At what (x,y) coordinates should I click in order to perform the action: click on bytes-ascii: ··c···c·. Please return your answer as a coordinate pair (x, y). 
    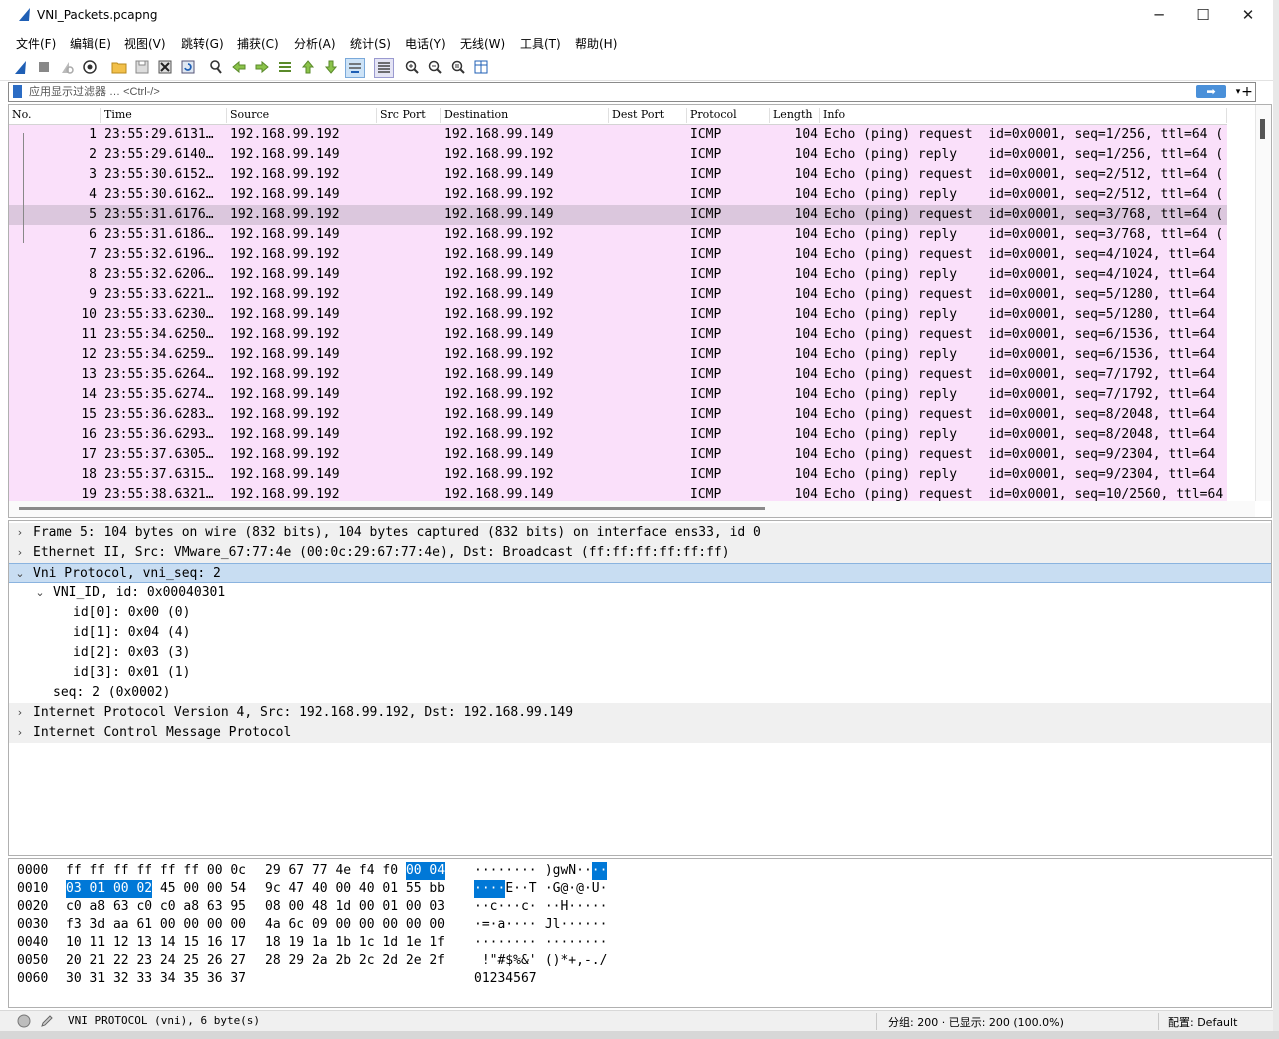
    Looking at the image, I should click on (505, 907).